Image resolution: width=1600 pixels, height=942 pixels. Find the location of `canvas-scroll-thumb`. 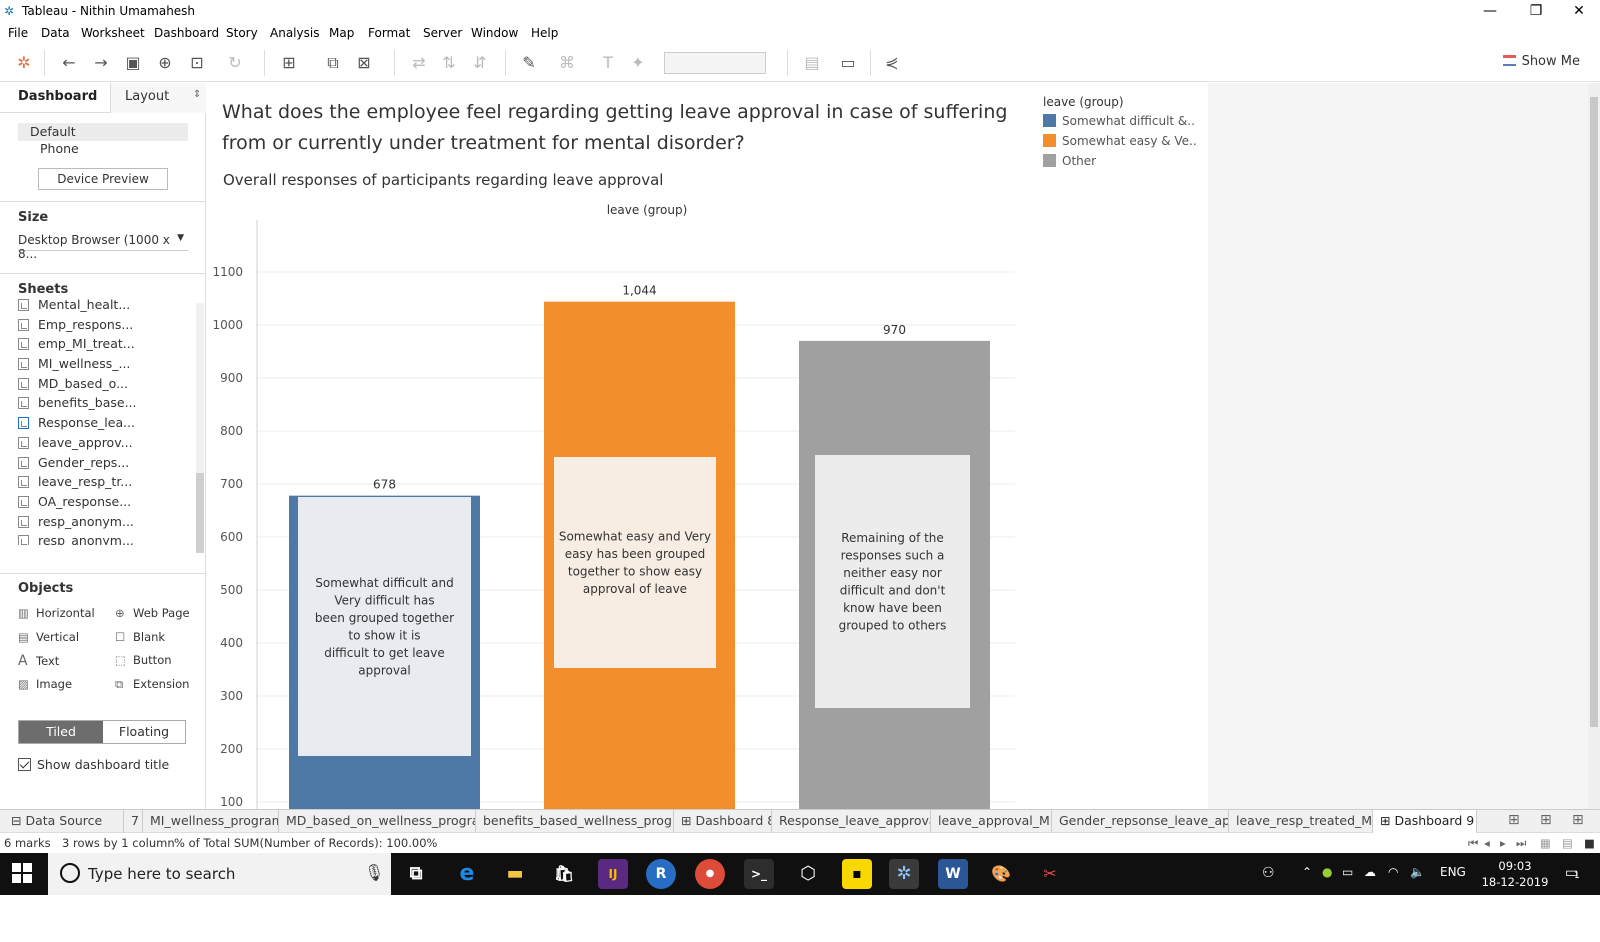

canvas-scroll-thumb is located at coordinates (1594, 412).